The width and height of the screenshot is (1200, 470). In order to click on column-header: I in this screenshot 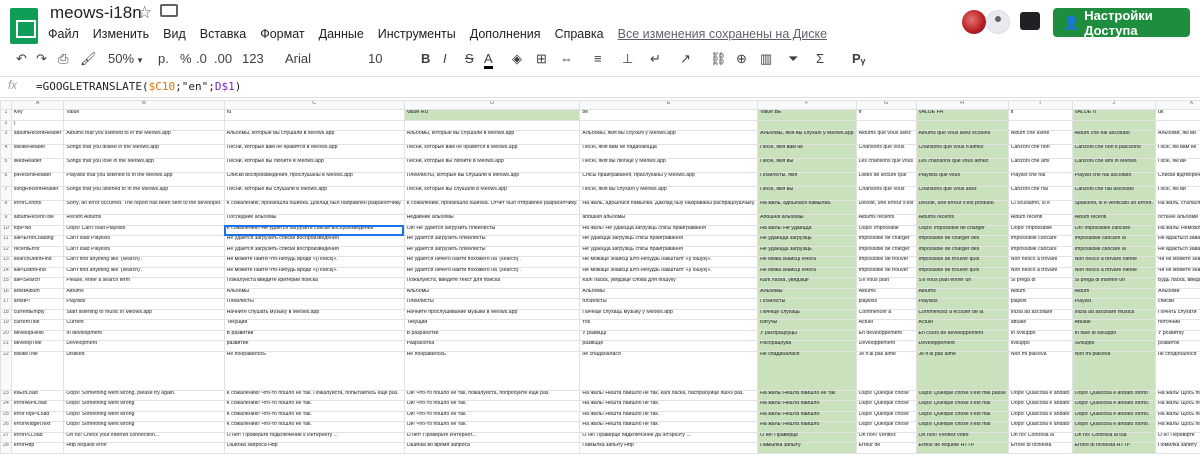, I will do `click(1040, 105)`.